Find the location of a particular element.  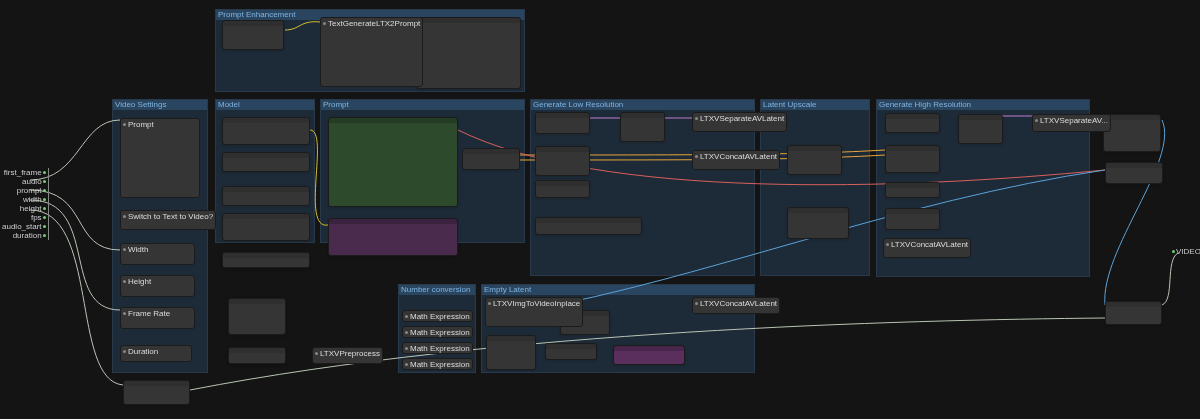

graph-node: Frame Rate is located at coordinates (157, 318).